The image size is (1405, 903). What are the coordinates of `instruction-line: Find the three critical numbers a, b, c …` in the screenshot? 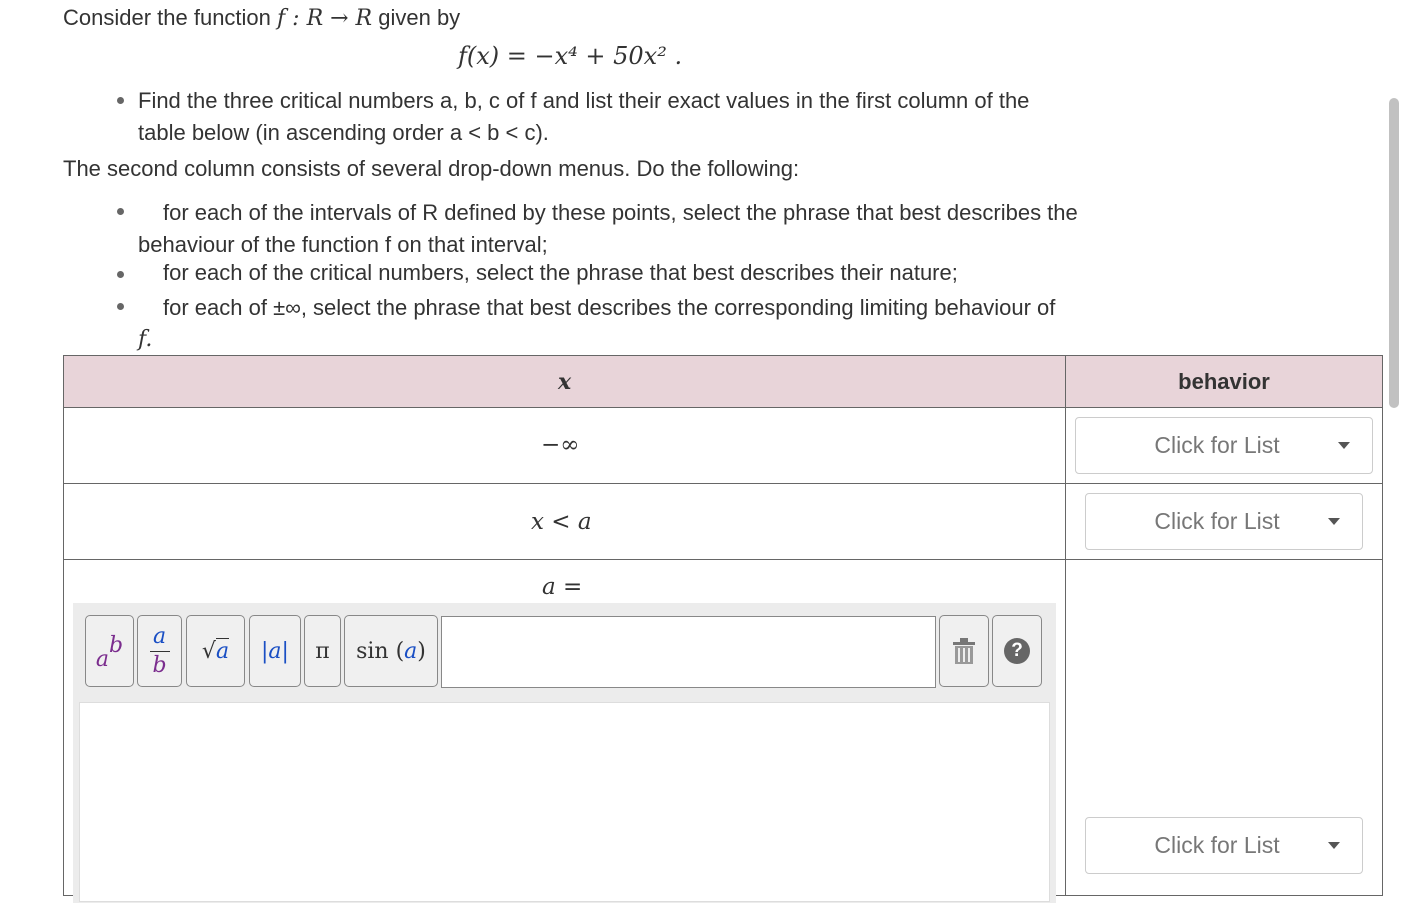 It's located at (584, 100).